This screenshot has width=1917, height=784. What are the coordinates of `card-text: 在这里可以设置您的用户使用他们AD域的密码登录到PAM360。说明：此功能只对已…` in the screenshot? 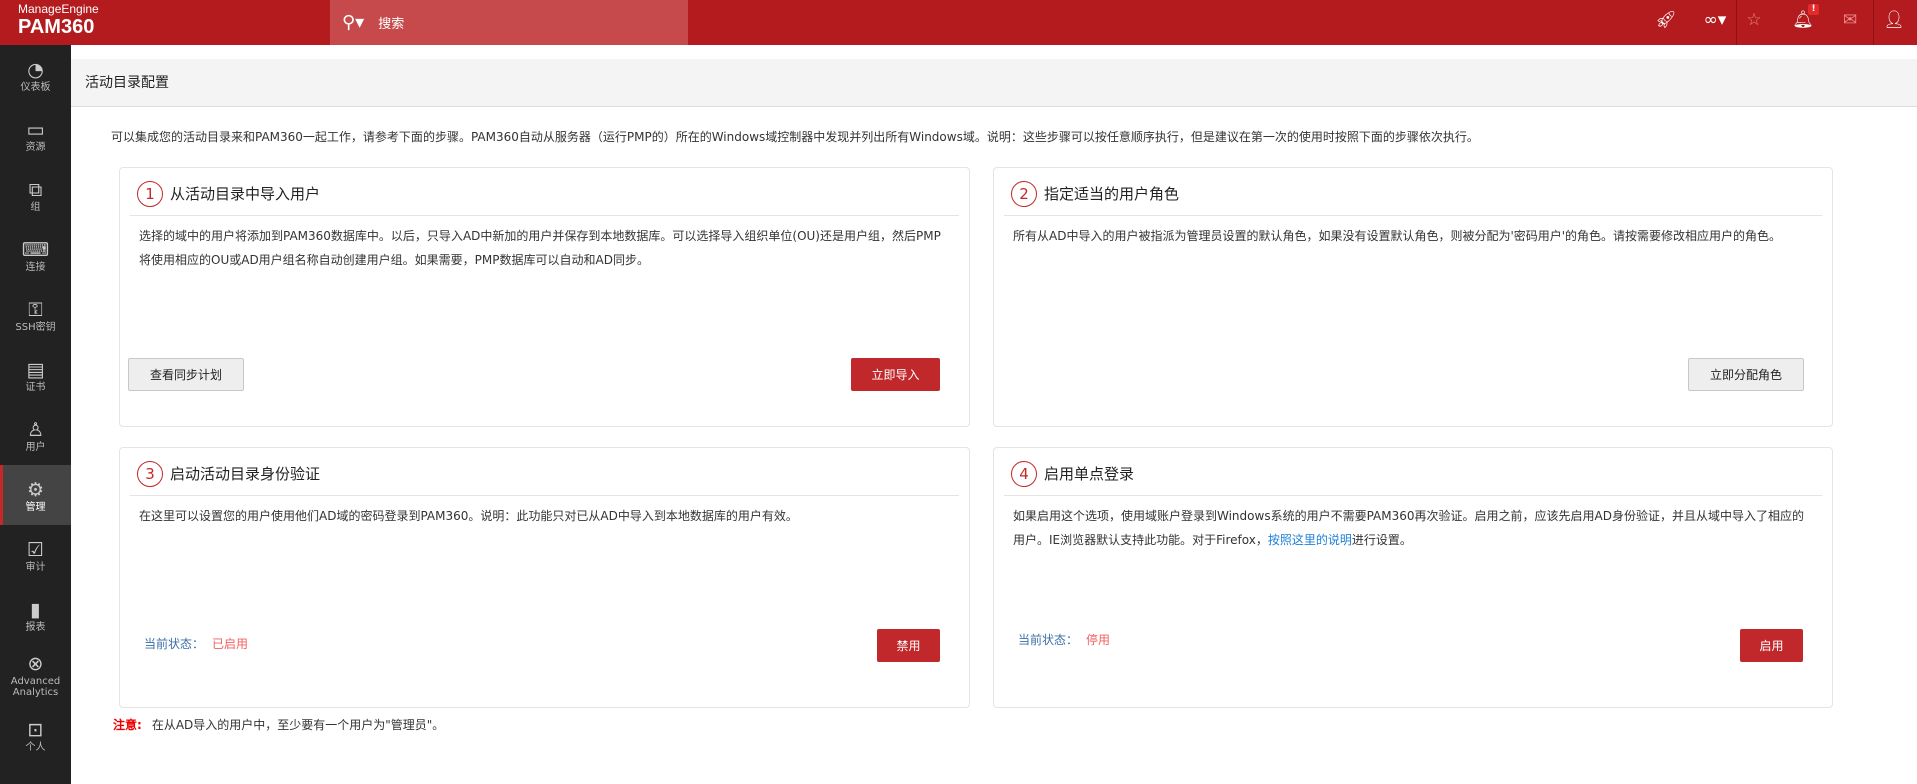 It's located at (468, 516).